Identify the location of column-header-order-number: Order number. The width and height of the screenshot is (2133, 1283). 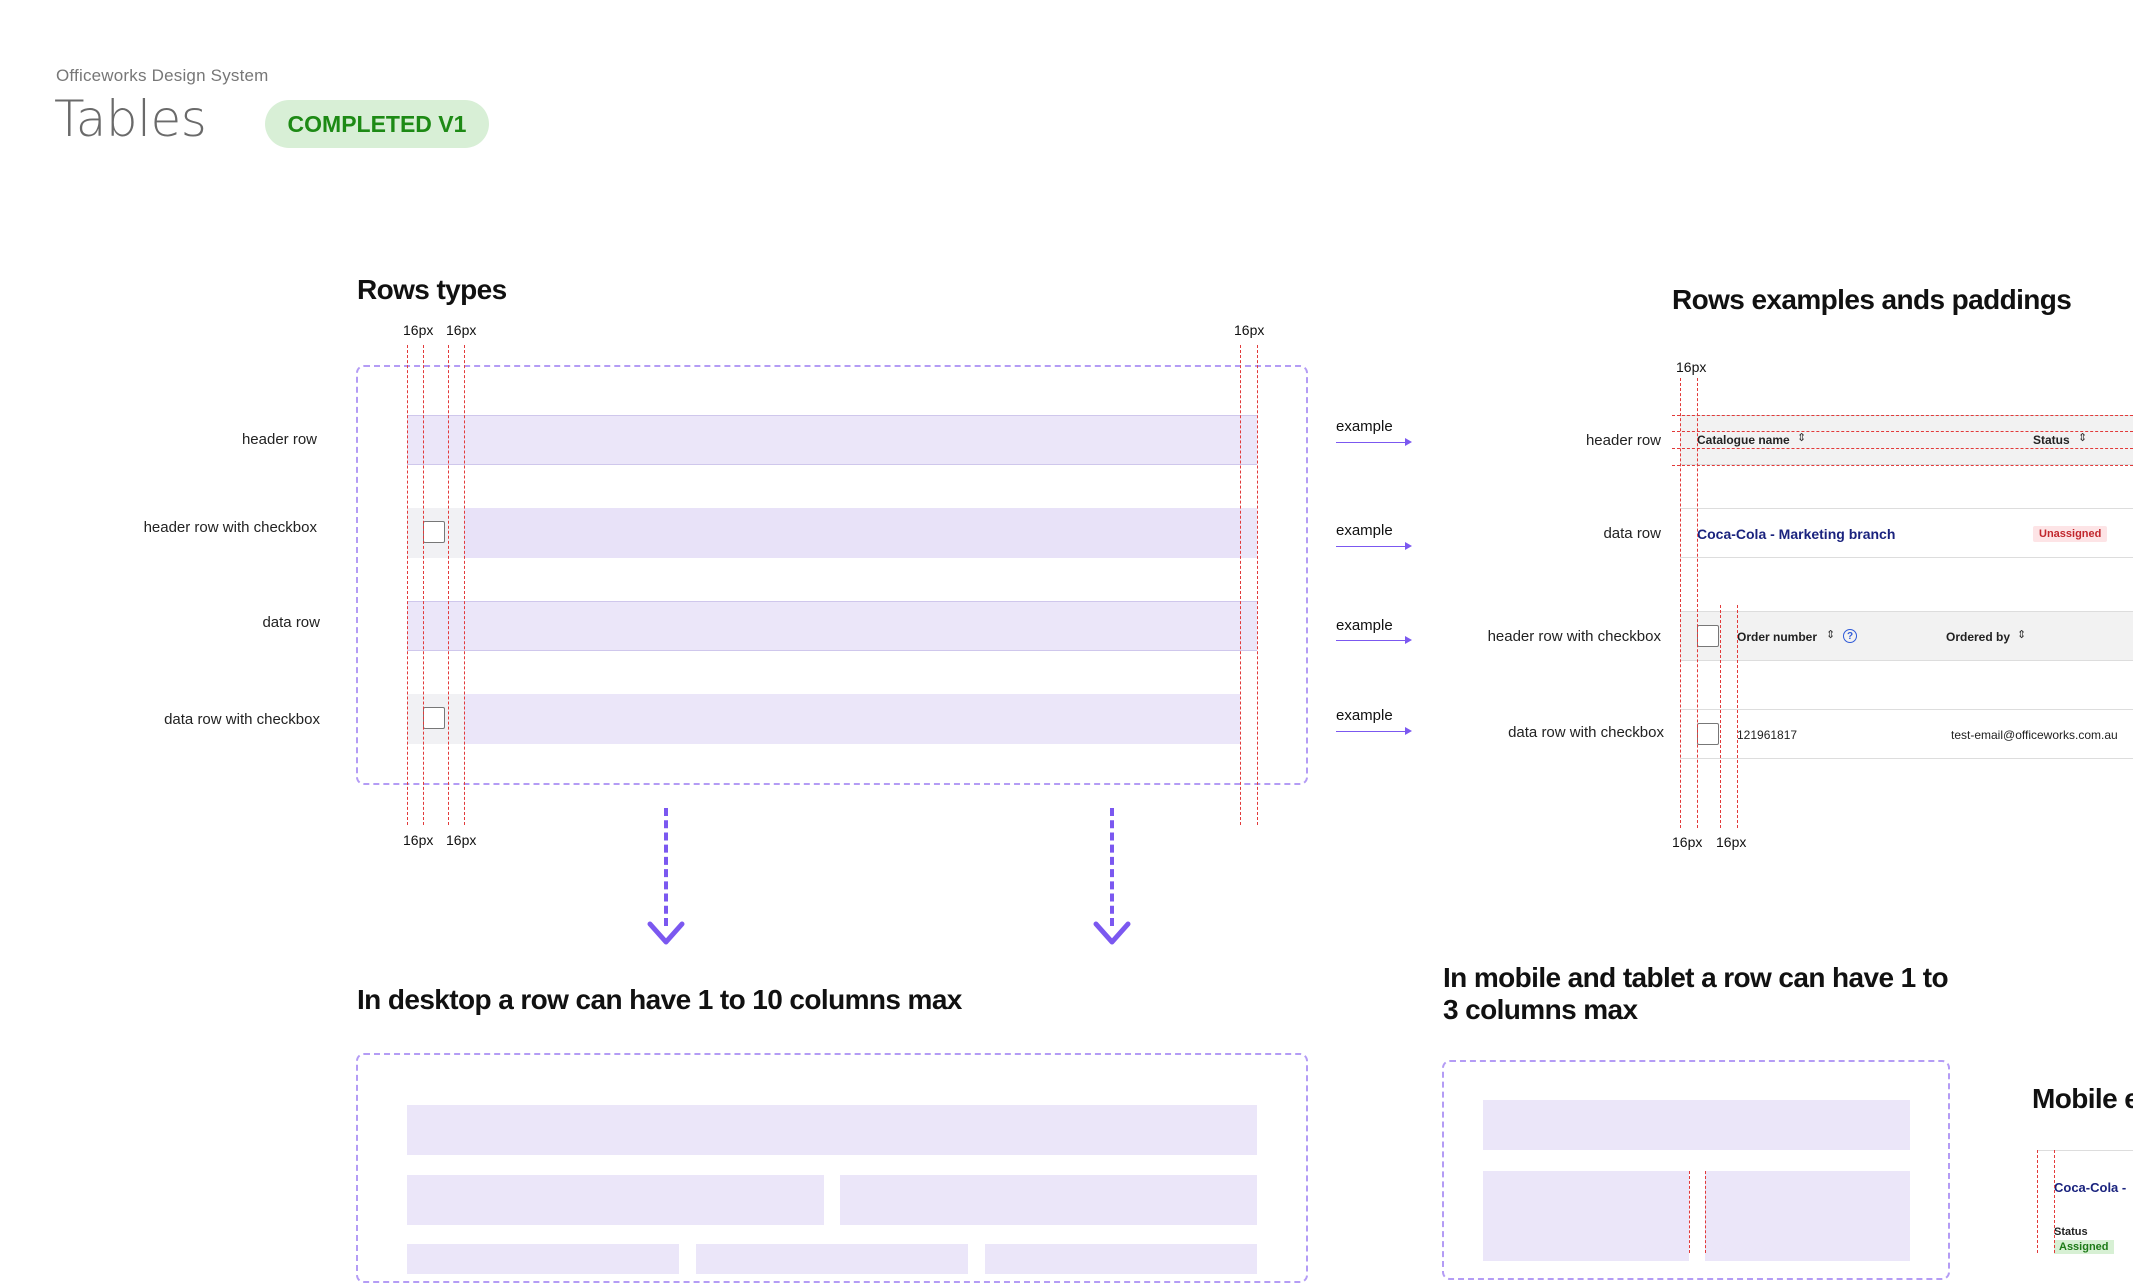
(1777, 637).